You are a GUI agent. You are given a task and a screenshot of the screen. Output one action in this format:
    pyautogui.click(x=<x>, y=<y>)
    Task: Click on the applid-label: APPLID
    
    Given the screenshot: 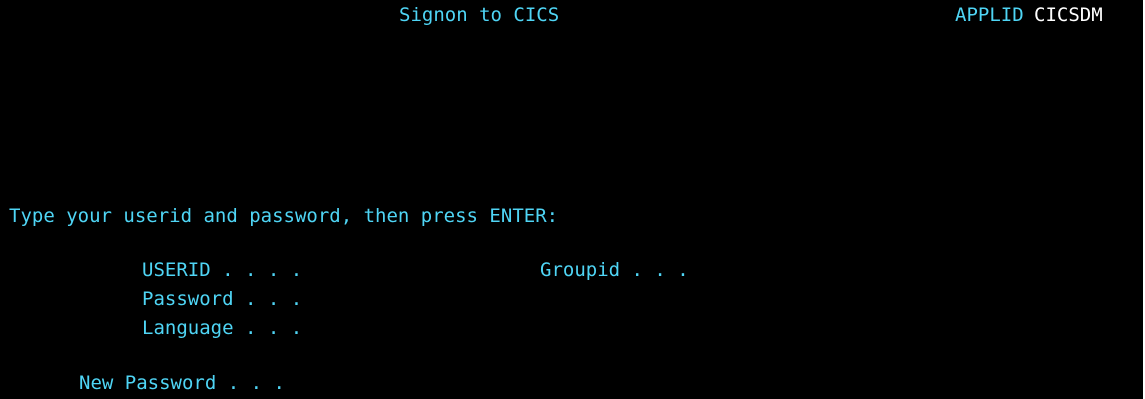 What is the action you would take?
    pyautogui.click(x=989, y=15)
    